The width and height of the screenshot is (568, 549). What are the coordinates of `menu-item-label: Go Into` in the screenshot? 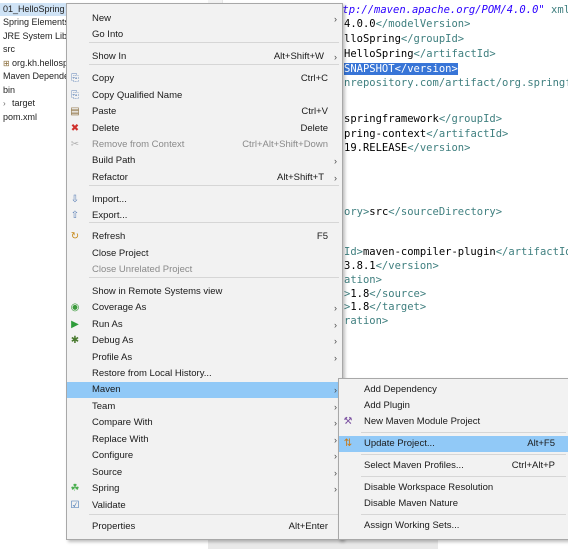 It's located at (108, 34).